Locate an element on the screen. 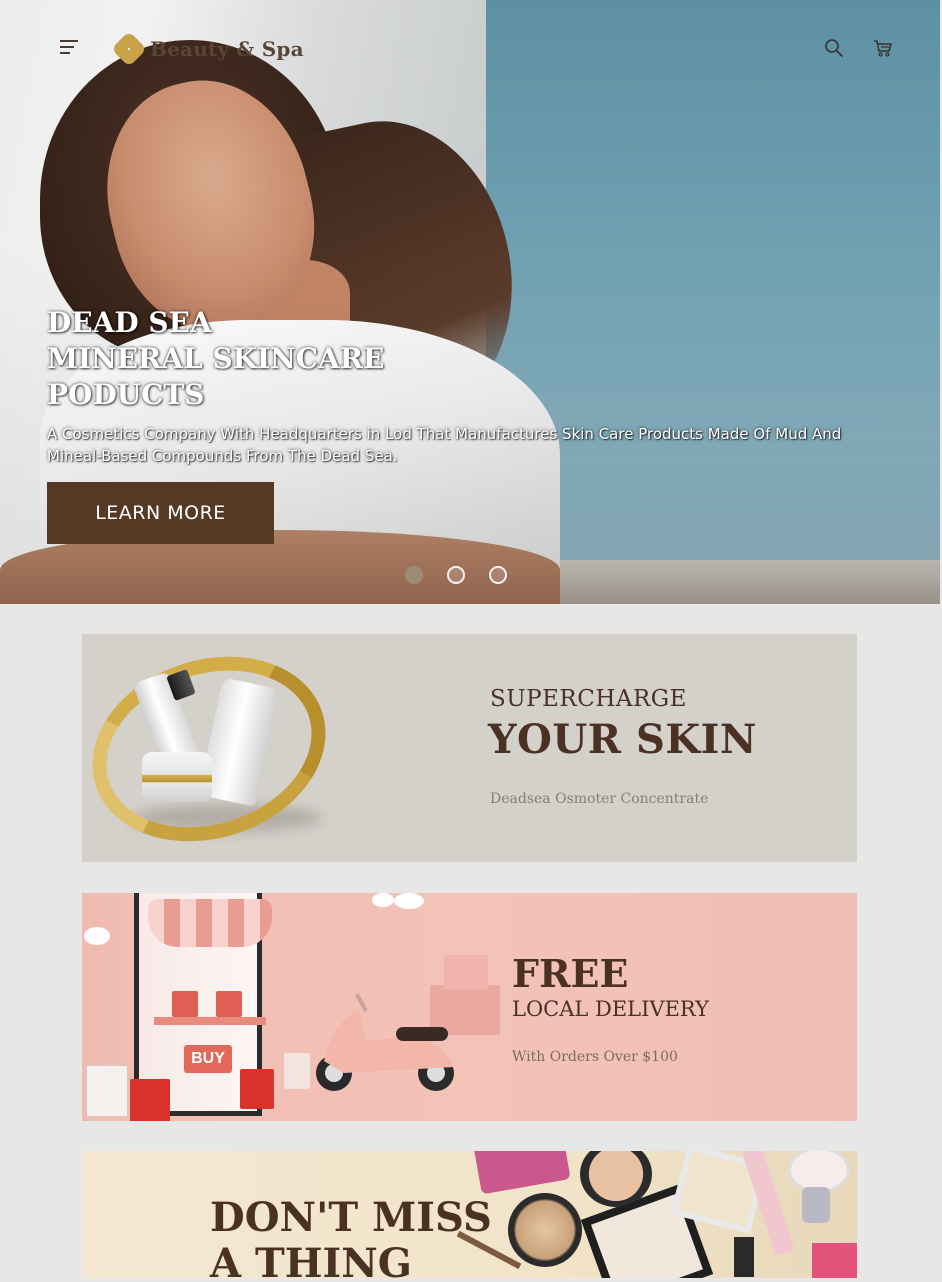 The width and height of the screenshot is (942, 1282). banner-supercharge-product: Deadsea Osmoter Concentrate is located at coordinates (599, 799).